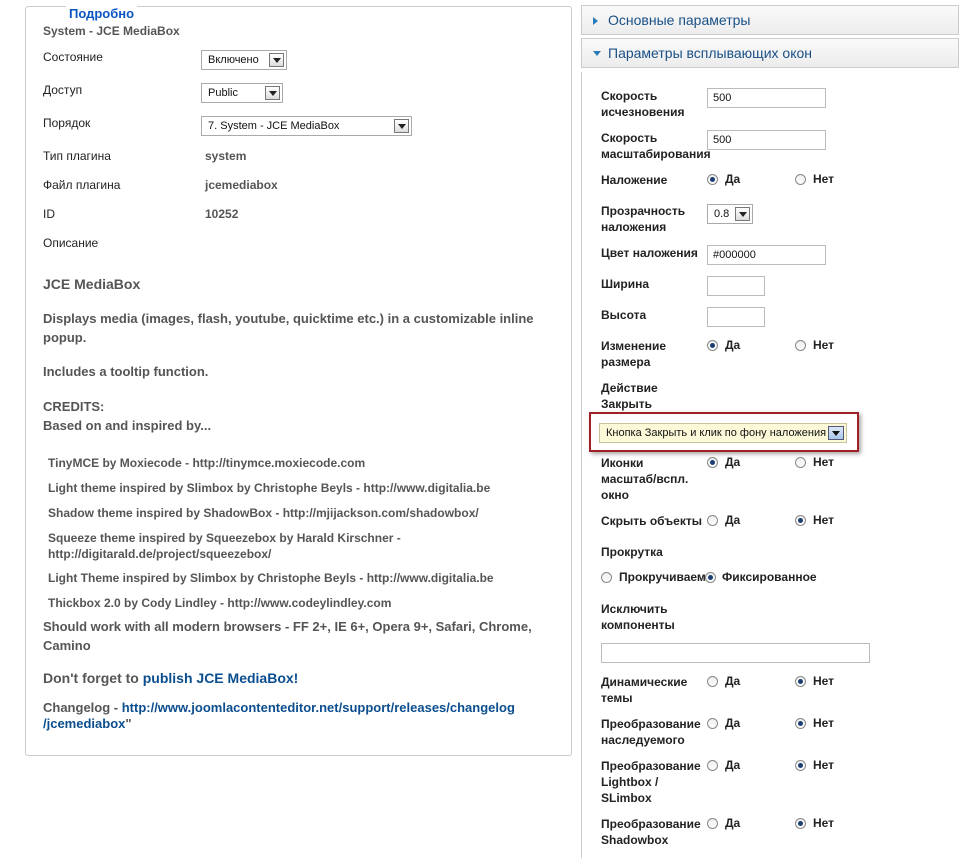  Describe the element at coordinates (651, 732) in the screenshot. I see `convert-legacy-label: Преобразование наследуемого` at that location.